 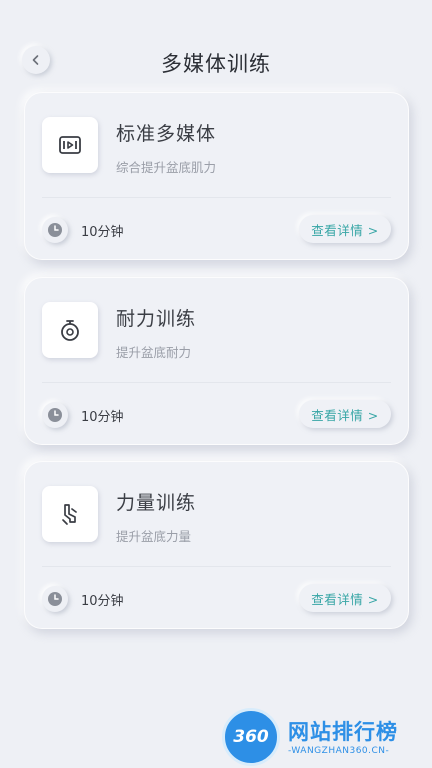 I want to click on page-title: 多媒体训练, so click(x=216, y=64).